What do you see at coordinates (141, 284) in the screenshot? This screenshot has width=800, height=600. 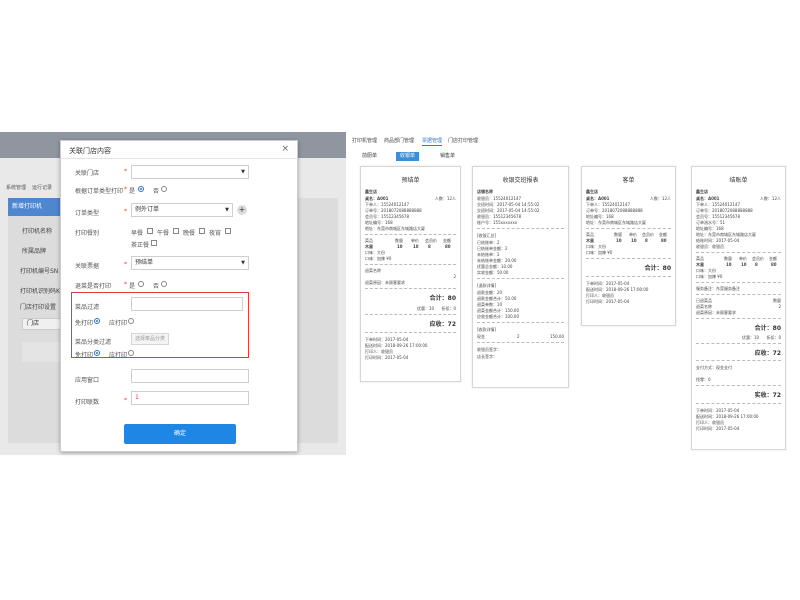 I see `return-yes-radio` at bounding box center [141, 284].